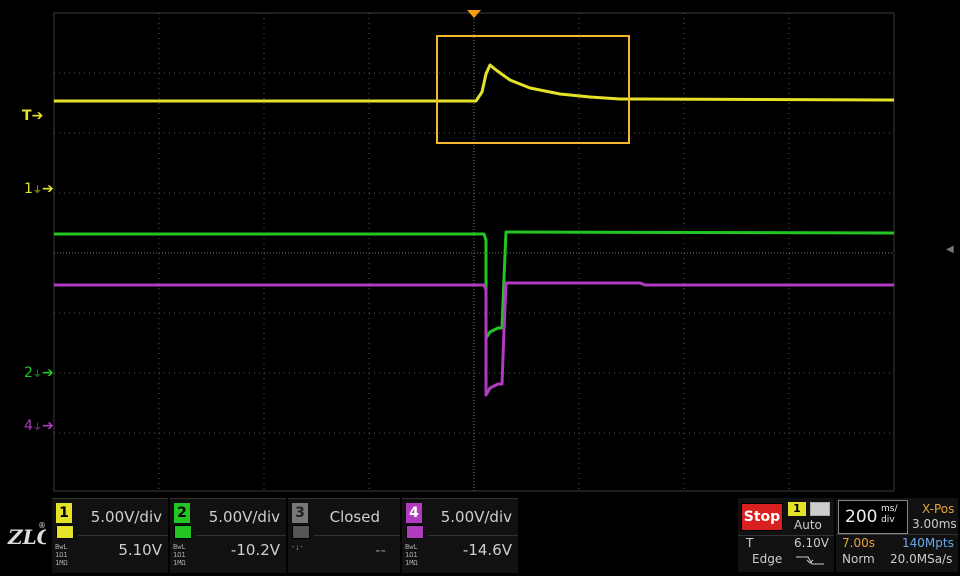  What do you see at coordinates (889, 509) in the screenshot?
I see `timebase-unit-top: ms/` at bounding box center [889, 509].